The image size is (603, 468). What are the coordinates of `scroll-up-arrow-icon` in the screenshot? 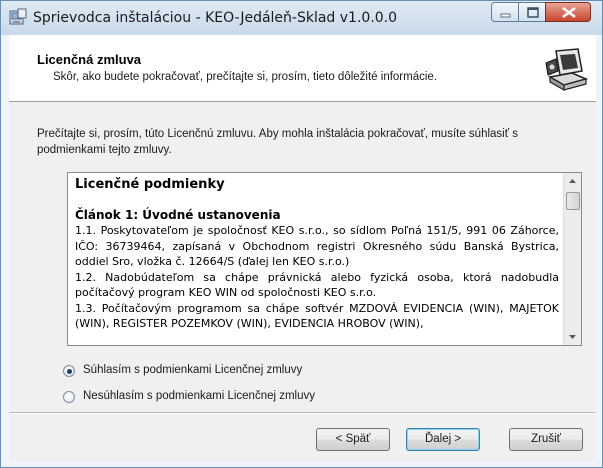 It's located at (572, 181).